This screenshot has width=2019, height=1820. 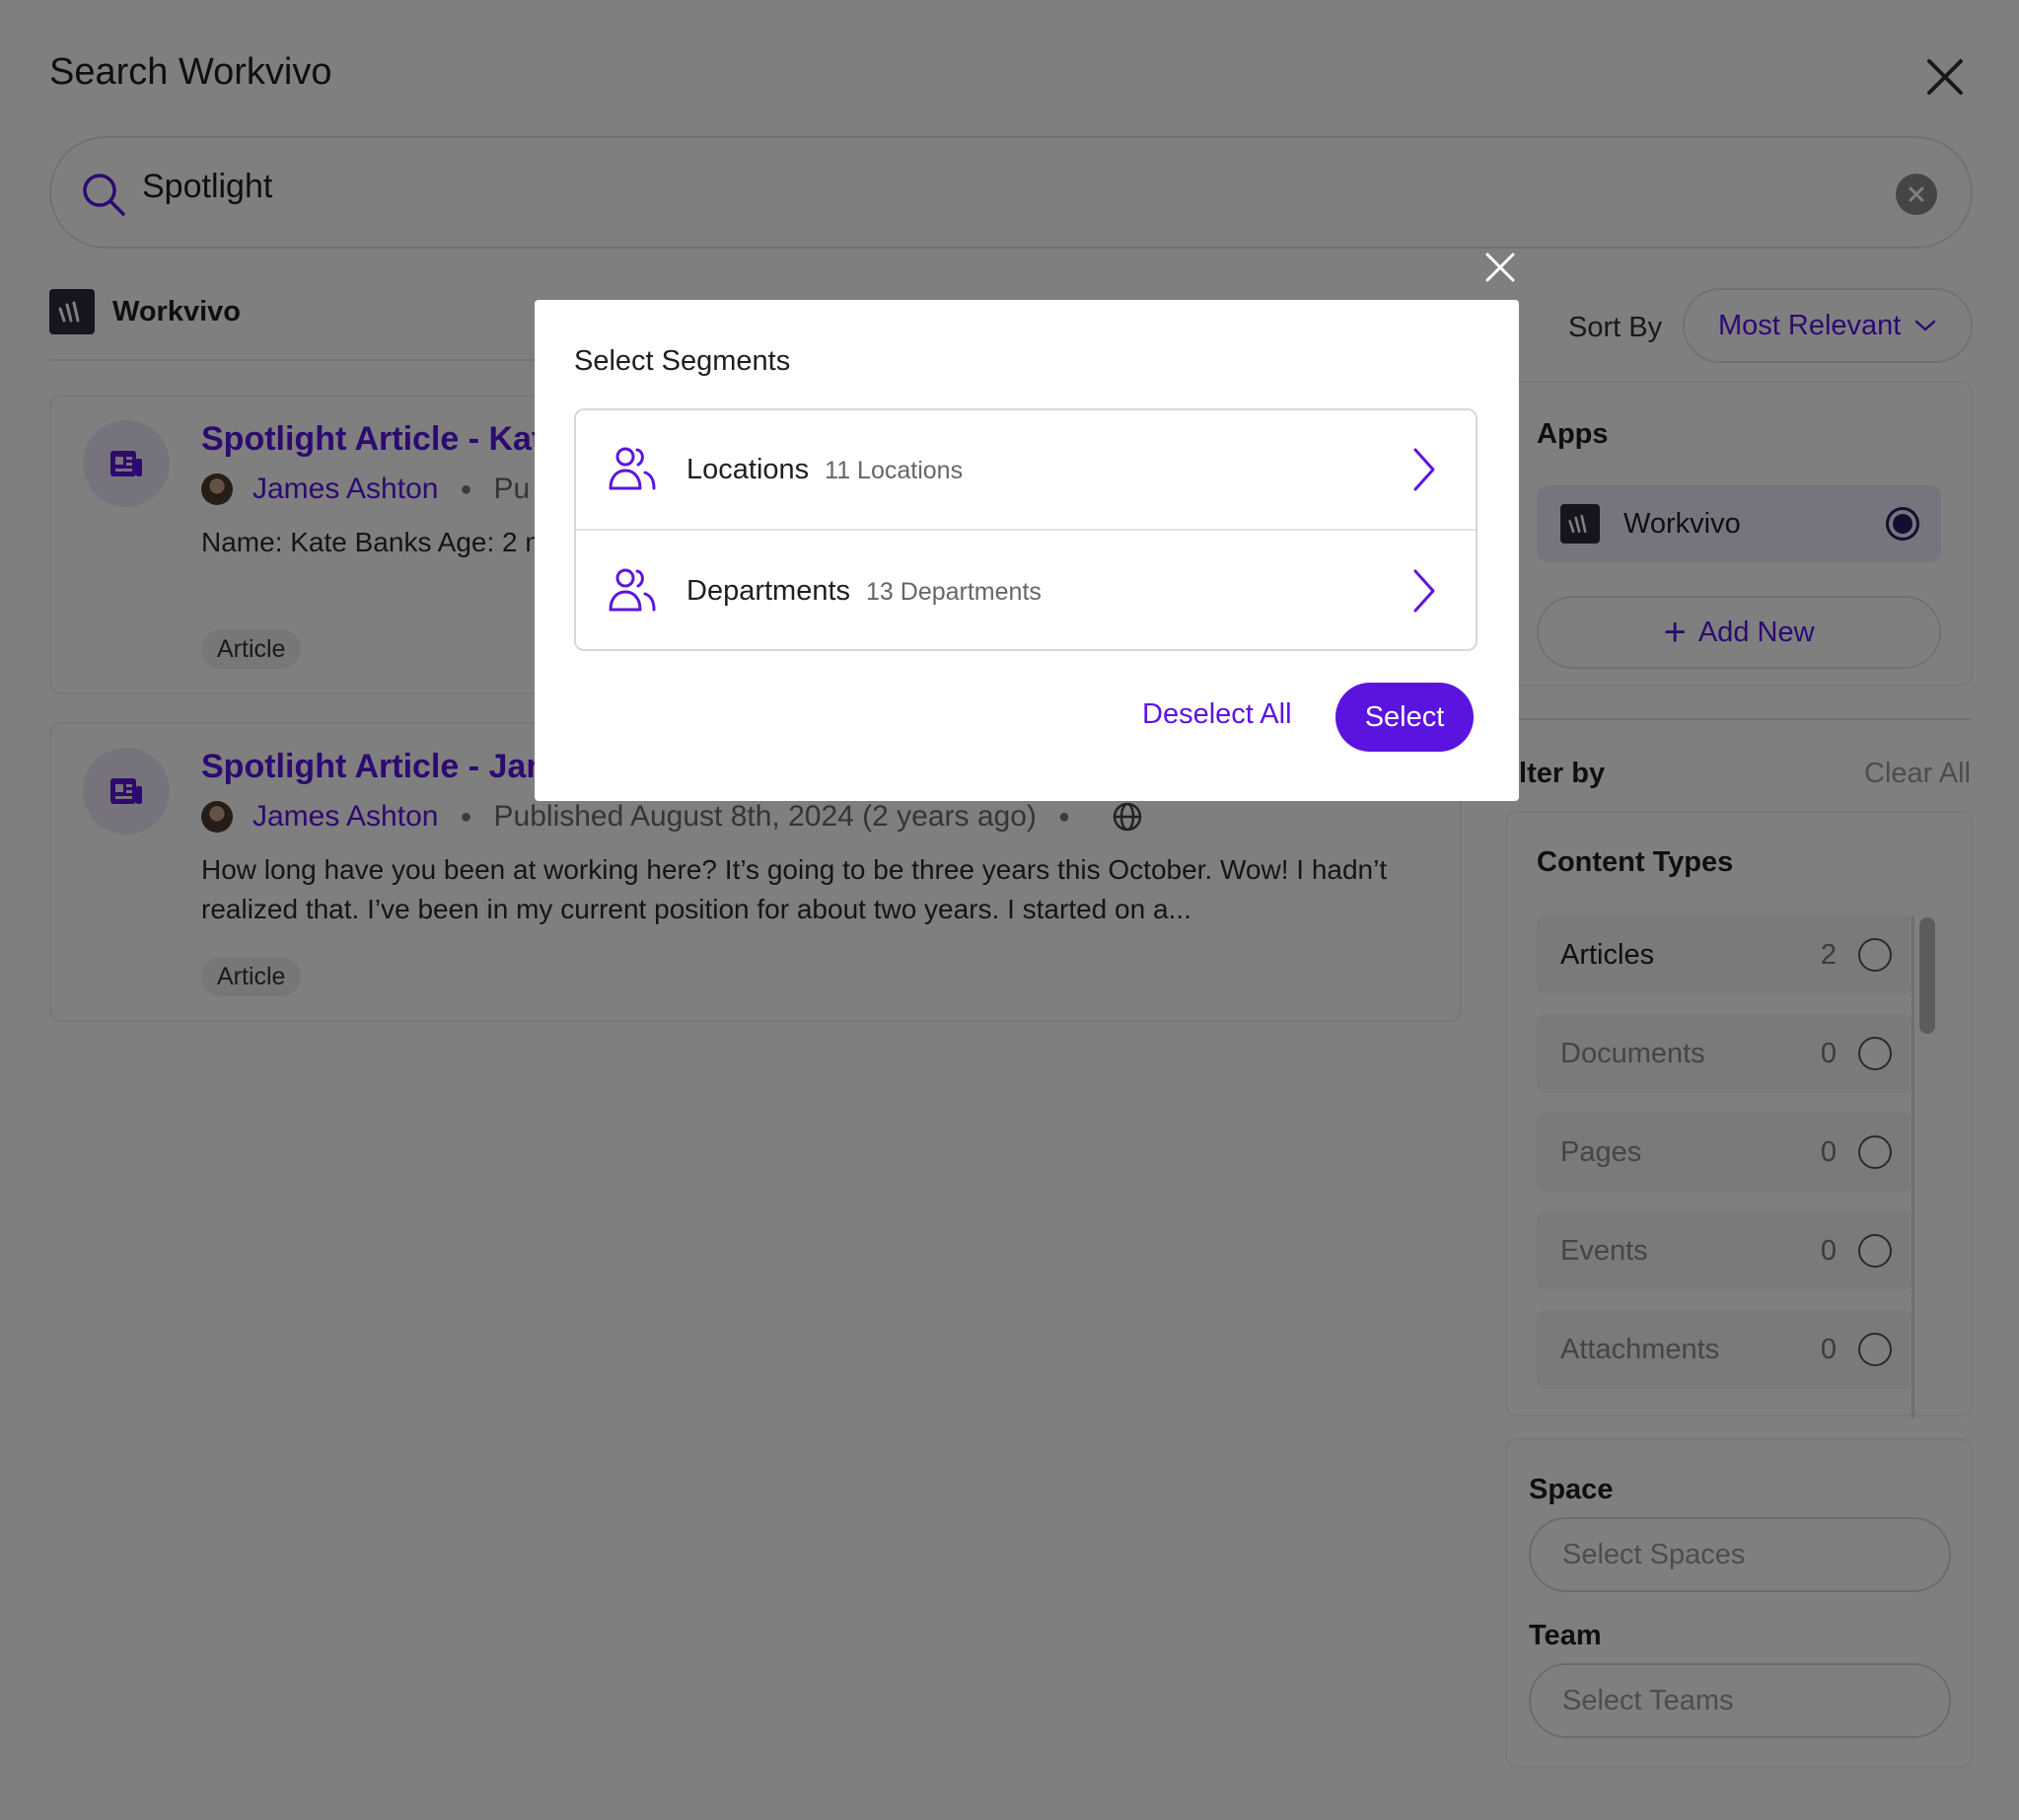 I want to click on segment-item-locations: Locations 11 Locations, so click(x=1026, y=470).